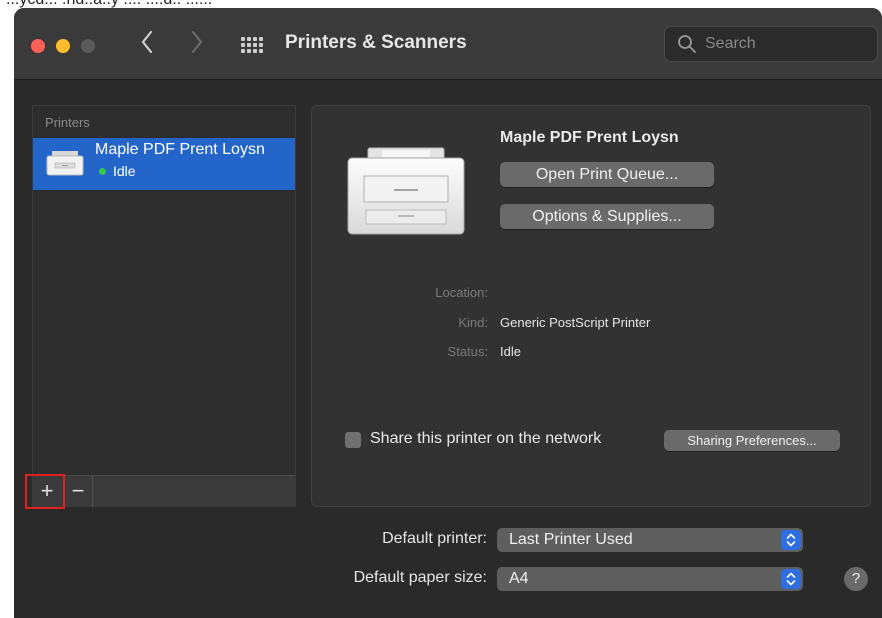 The width and height of the screenshot is (882, 618). I want to click on show-all-grid-icon, so click(252, 45).